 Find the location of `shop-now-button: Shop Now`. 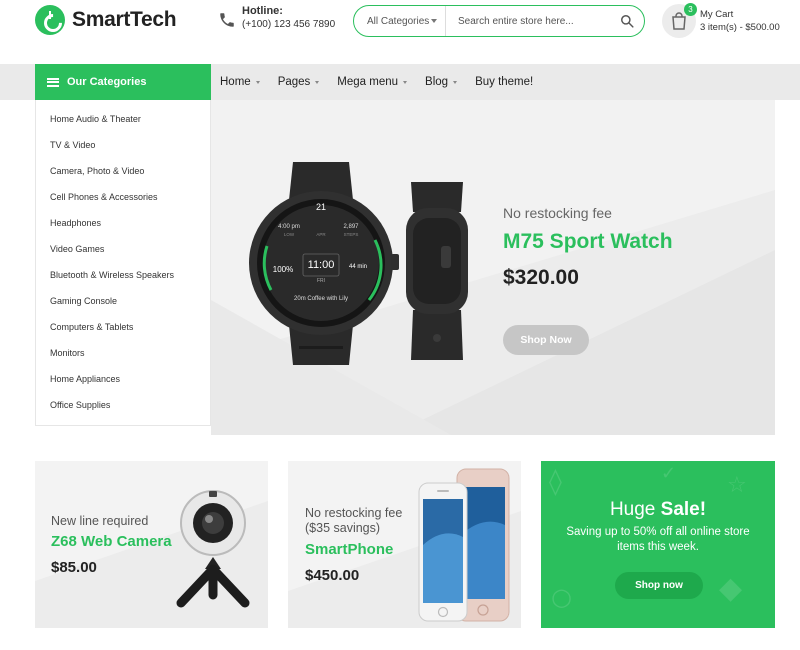

shop-now-button: Shop Now is located at coordinates (546, 340).